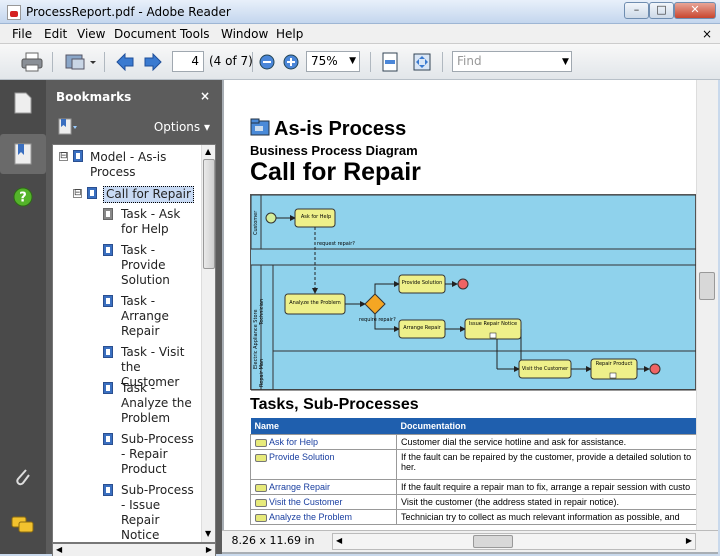 This screenshot has width=720, height=556. Describe the element at coordinates (293, 442) in the screenshot. I see `task-link: Ask for Help` at that location.